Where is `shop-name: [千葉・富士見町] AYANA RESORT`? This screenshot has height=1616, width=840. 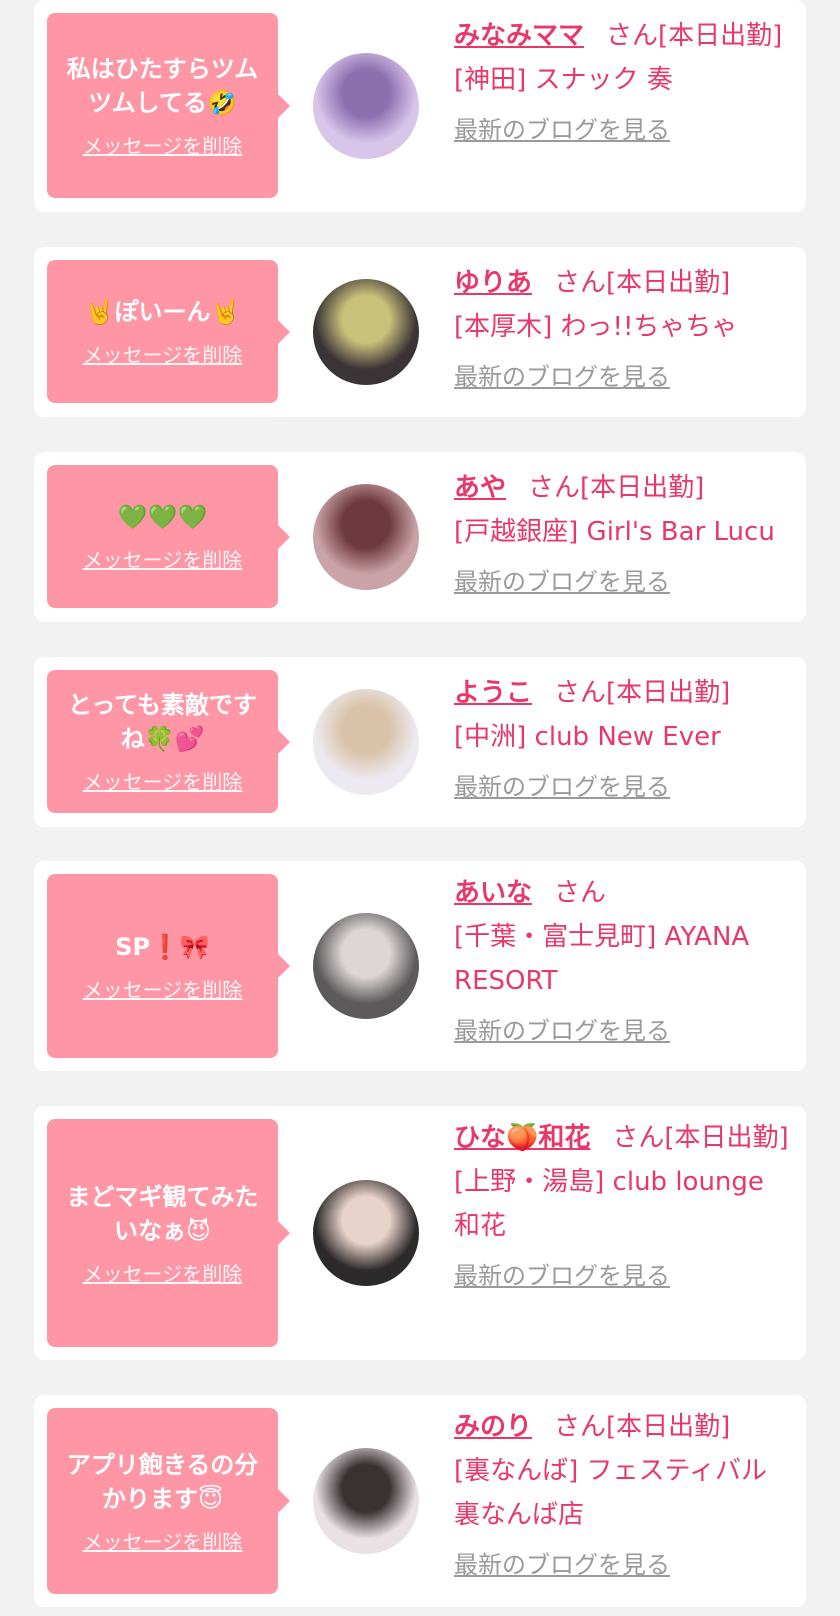
shop-name: [千葉・富士見町] AYANA RESORT is located at coordinates (602, 959).